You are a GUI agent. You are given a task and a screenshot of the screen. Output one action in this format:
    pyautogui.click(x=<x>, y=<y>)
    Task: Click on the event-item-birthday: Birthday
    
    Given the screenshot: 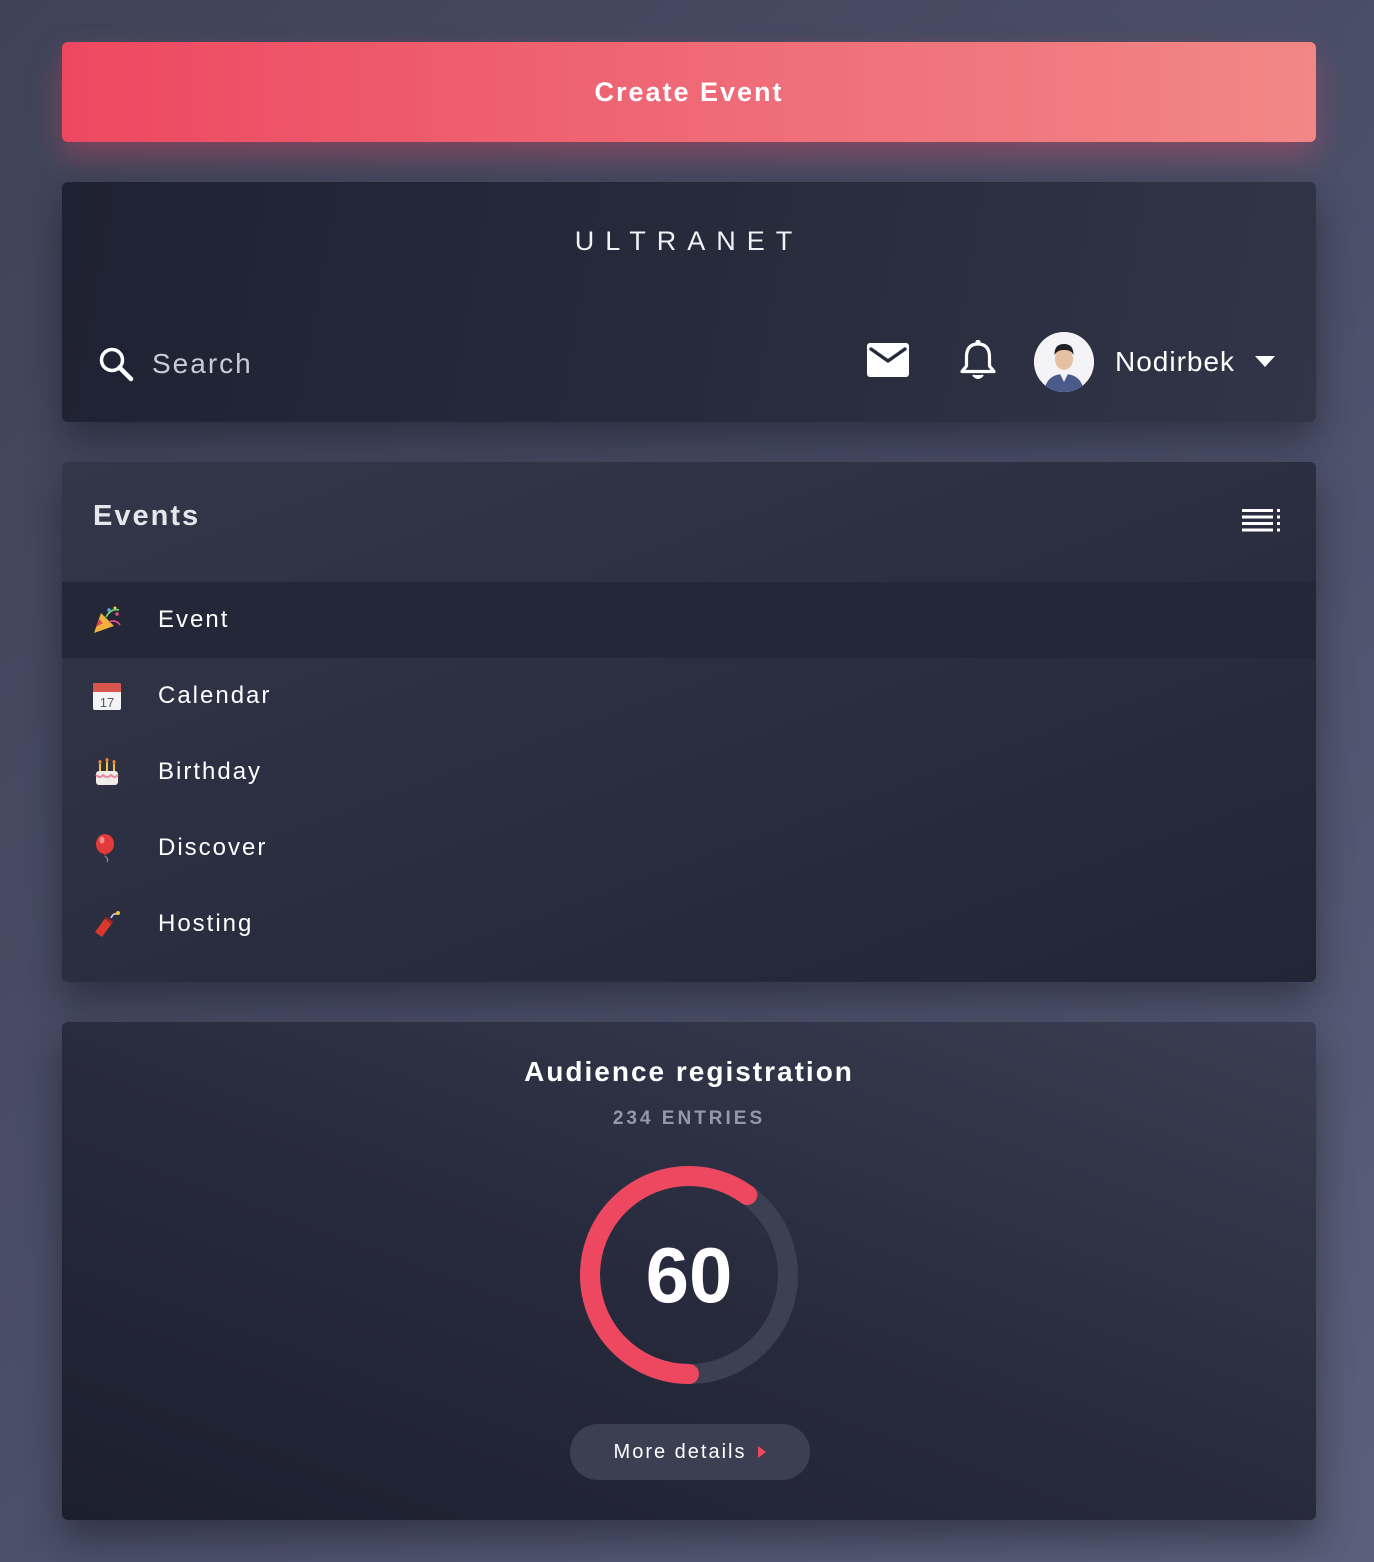 What is the action you would take?
    pyautogui.click(x=689, y=772)
    